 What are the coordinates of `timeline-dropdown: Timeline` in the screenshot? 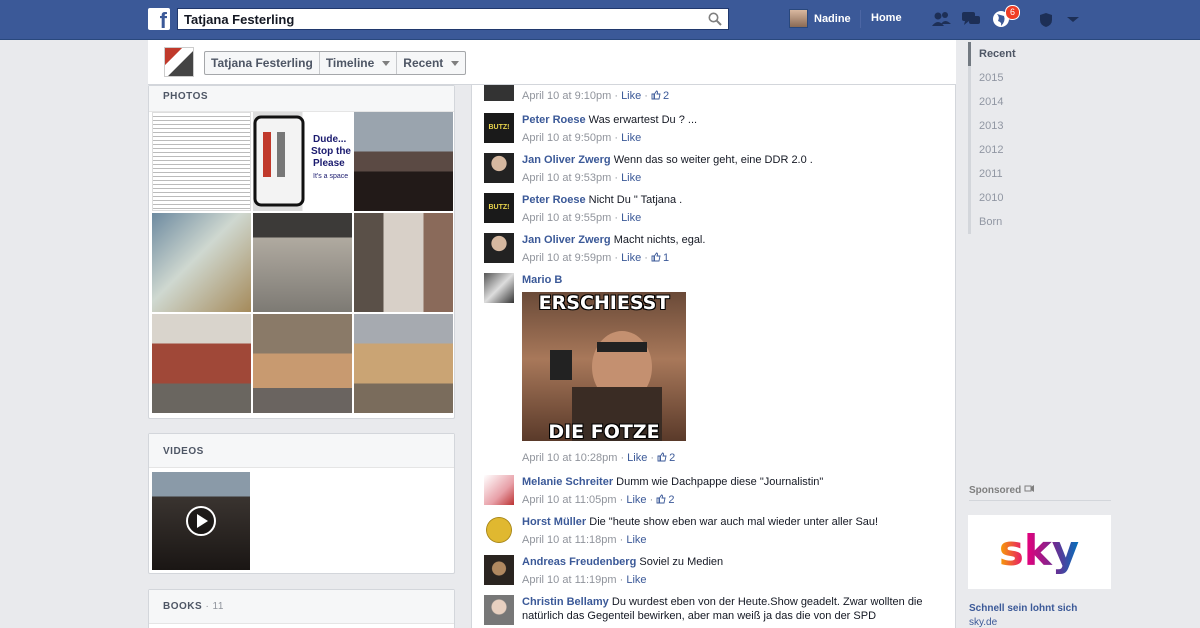 It's located at (359, 63).